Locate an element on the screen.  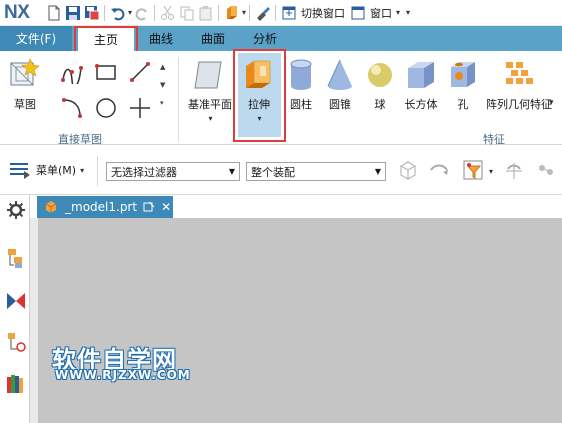
gallery-scroll: ▲ ▼ ▾ is located at coordinates (162, 85).